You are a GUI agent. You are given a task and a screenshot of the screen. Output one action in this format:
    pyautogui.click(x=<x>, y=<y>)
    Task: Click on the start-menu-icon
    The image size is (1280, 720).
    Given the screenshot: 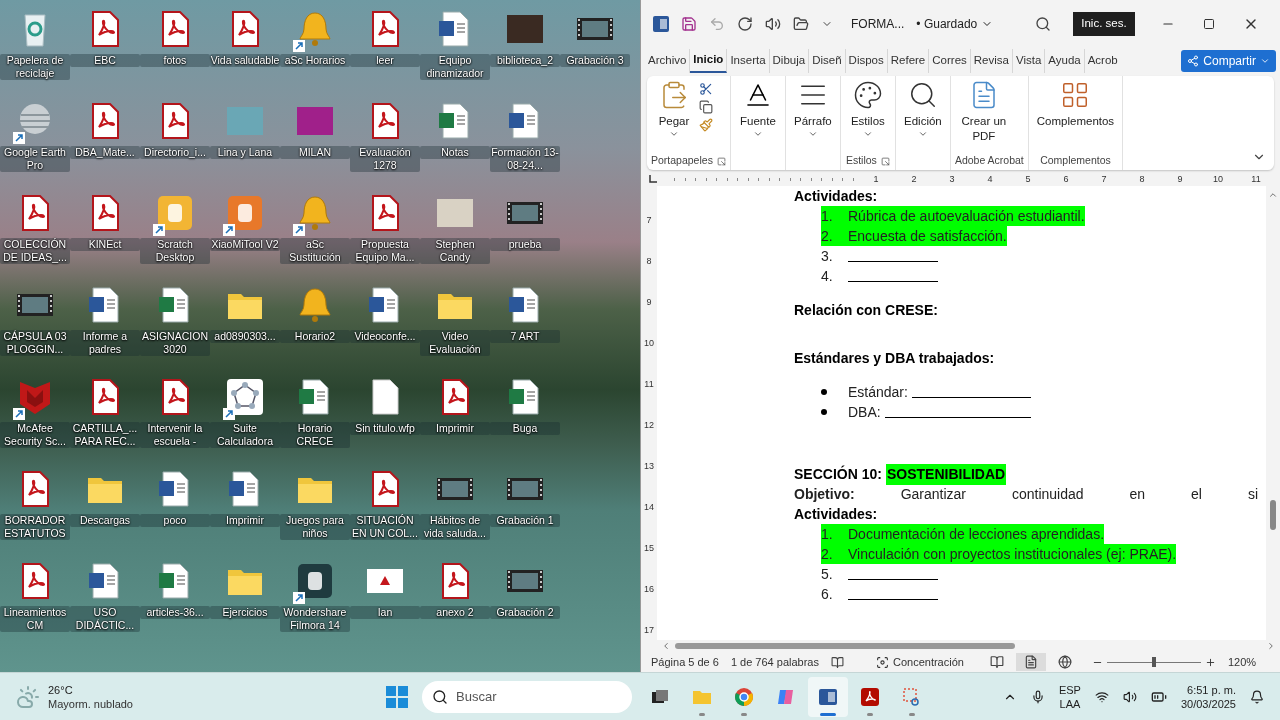 What is the action you would take?
    pyautogui.click(x=397, y=696)
    